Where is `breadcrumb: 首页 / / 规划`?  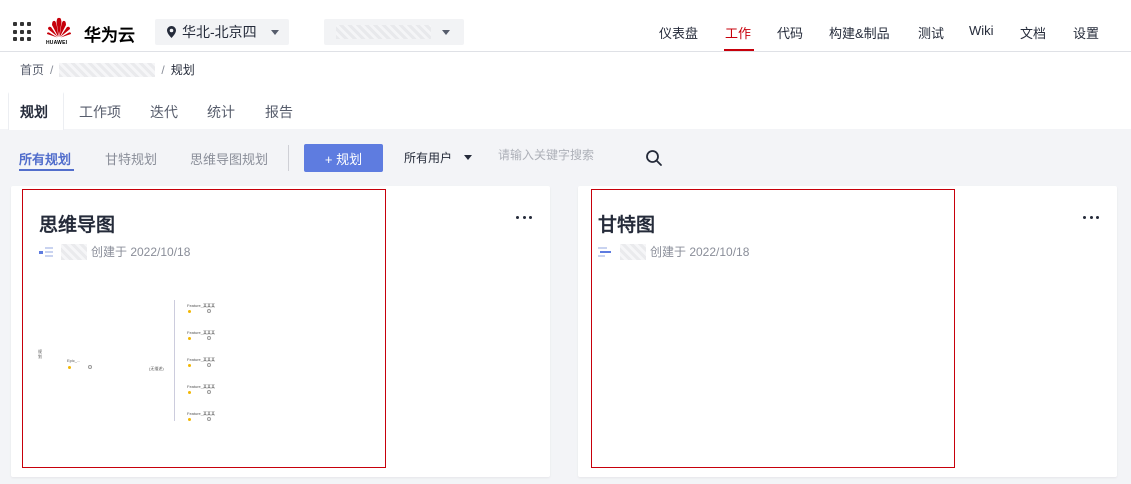
breadcrumb: 首页 / / 规划 is located at coordinates (107, 69).